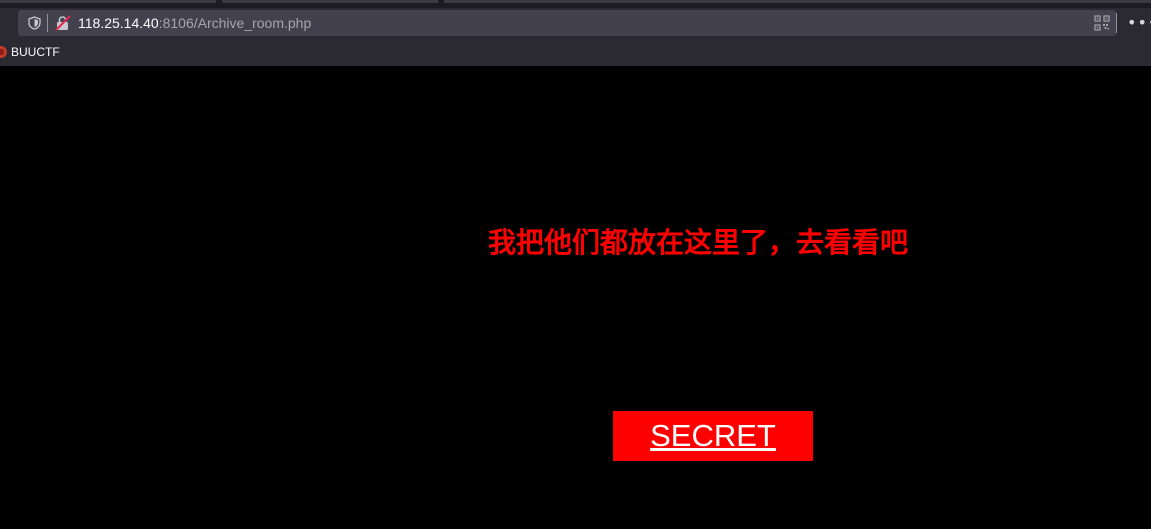 The image size is (1151, 529). Describe the element at coordinates (575, 52) in the screenshot. I see `bookmarks-toolbar: BUUCTF` at that location.